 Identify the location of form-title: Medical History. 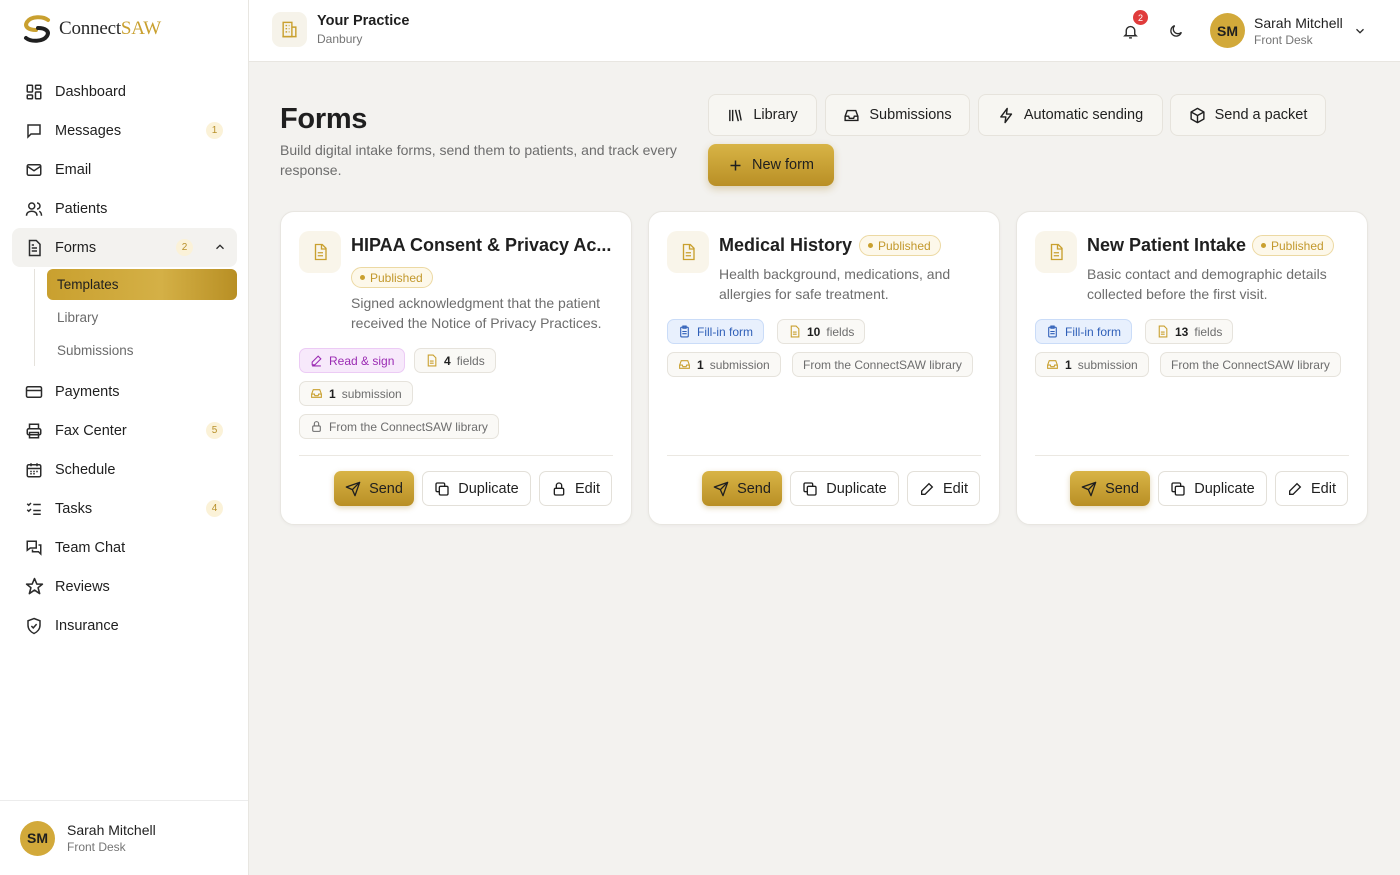
(785, 245).